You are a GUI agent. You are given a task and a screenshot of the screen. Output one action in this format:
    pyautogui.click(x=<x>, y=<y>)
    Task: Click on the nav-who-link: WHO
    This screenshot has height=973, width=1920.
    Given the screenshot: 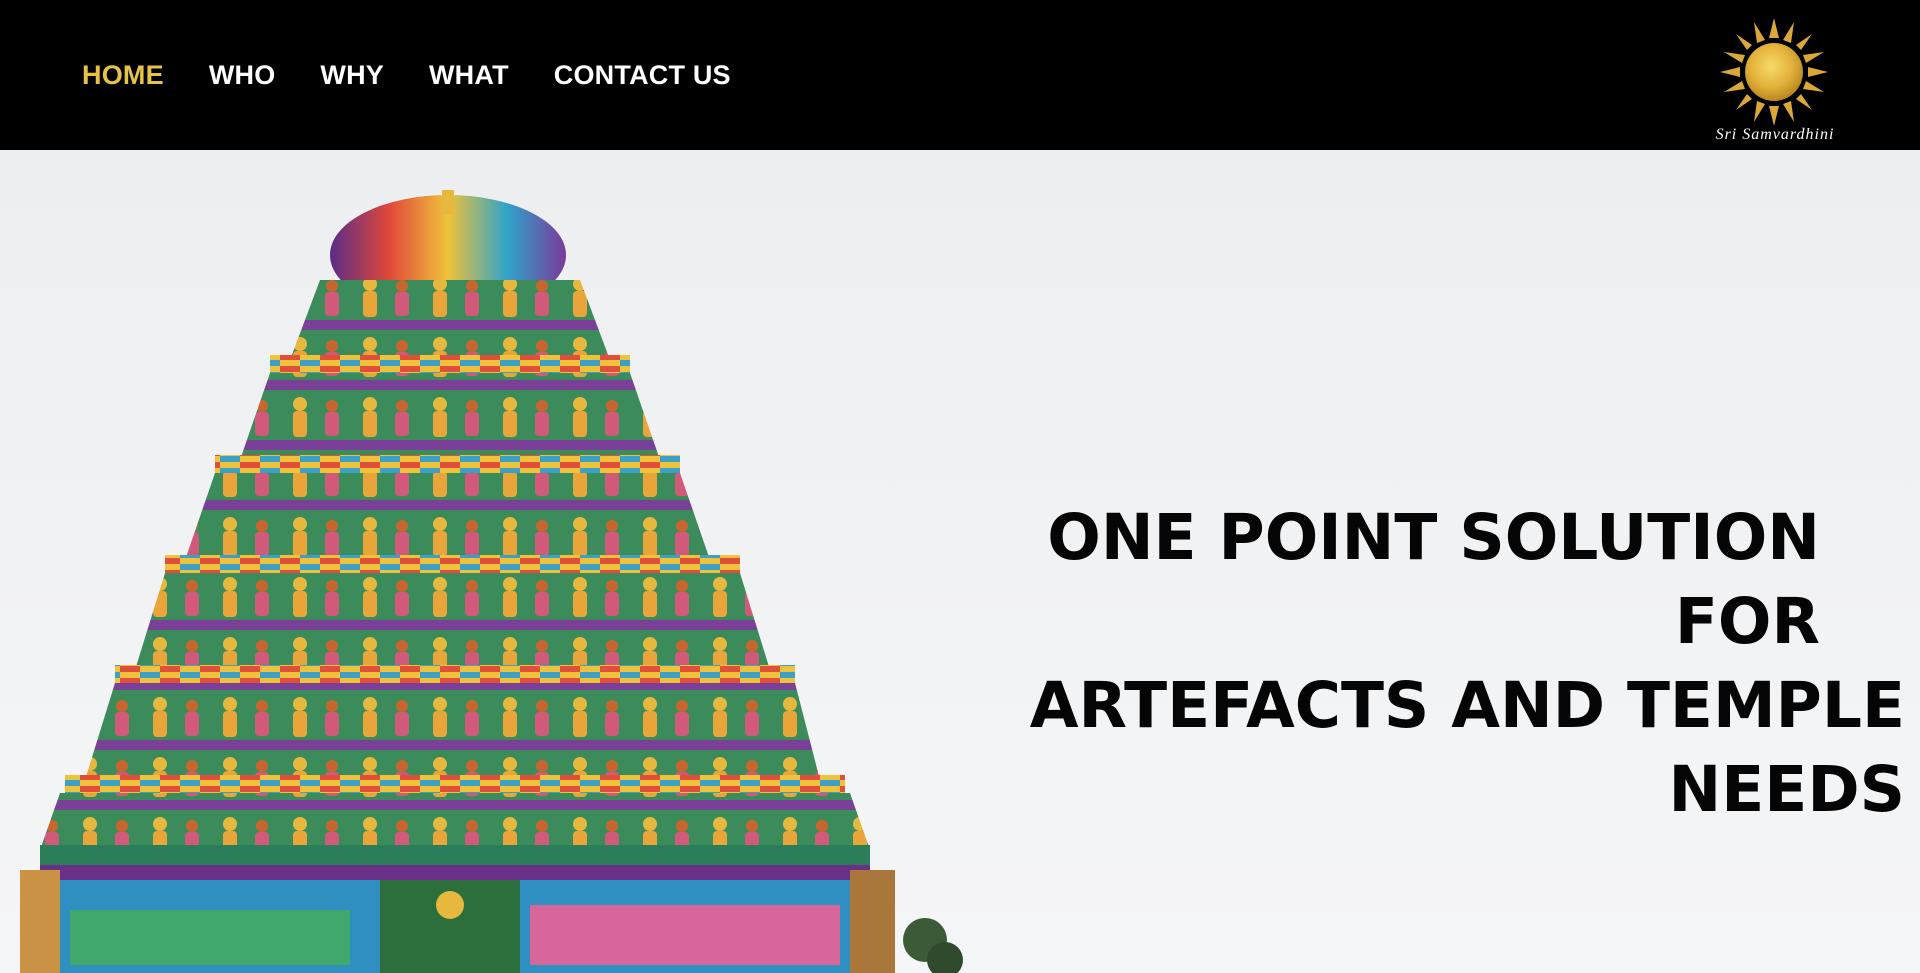 What is the action you would take?
    pyautogui.click(x=242, y=75)
    